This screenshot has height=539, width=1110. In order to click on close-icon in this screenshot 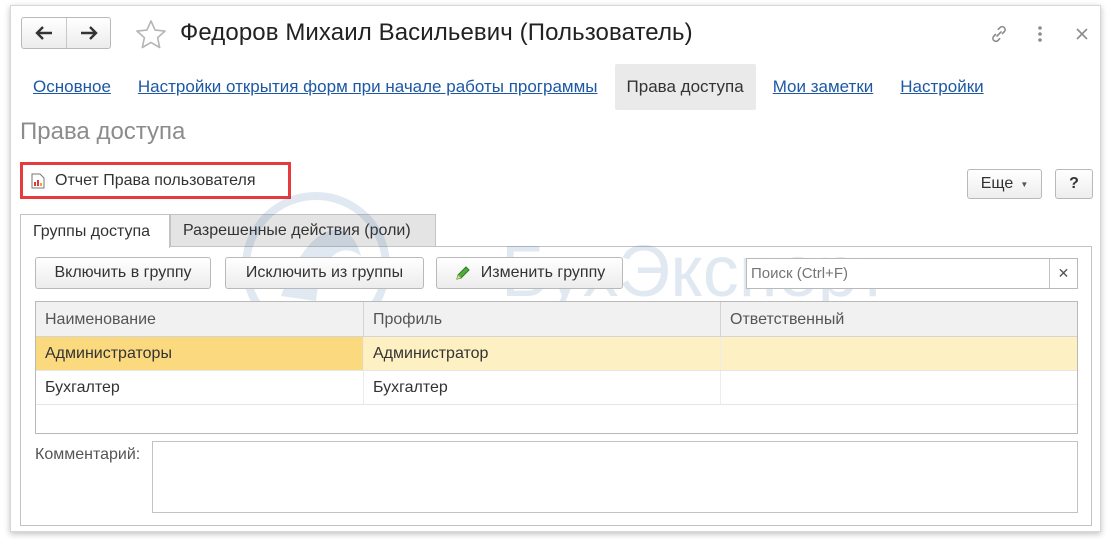, I will do `click(1082, 34)`.